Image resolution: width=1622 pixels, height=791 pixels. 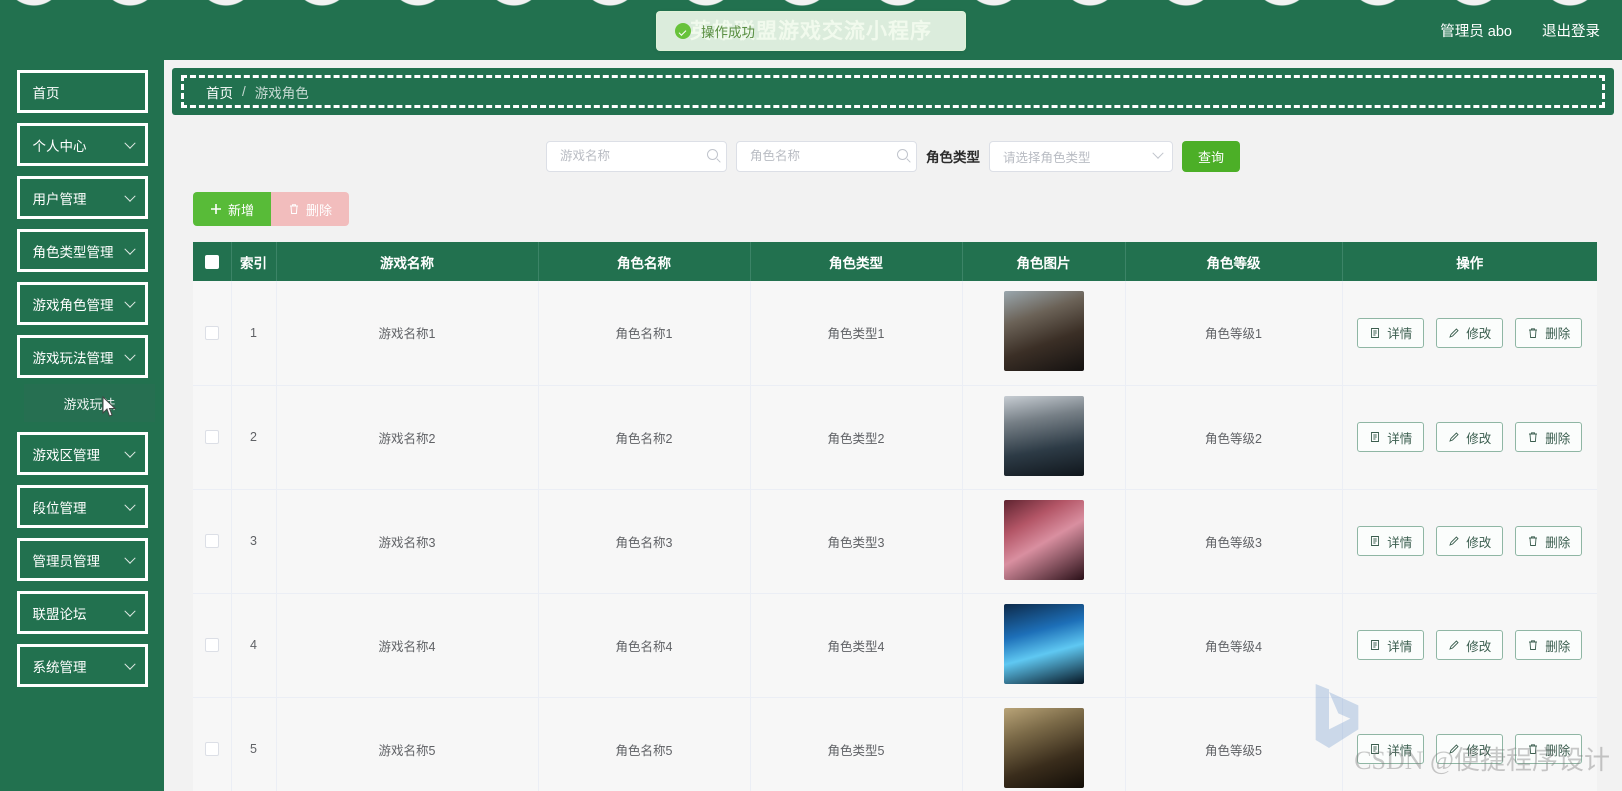 I want to click on add-button: 新增, so click(x=232, y=209).